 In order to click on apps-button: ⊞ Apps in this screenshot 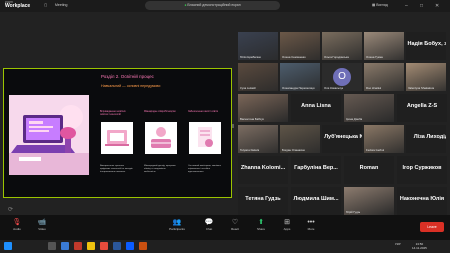, I will do `click(287, 224)`.